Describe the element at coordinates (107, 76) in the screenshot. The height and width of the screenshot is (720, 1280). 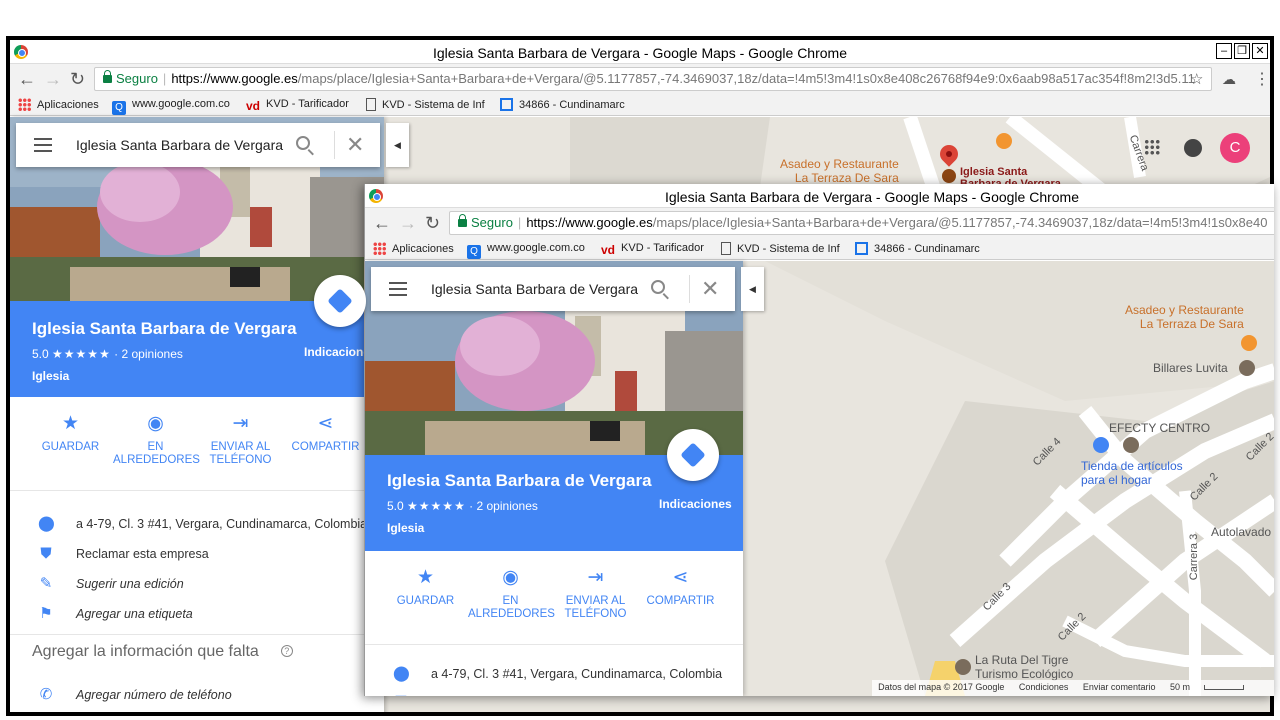
I see `lock-icon` at that location.